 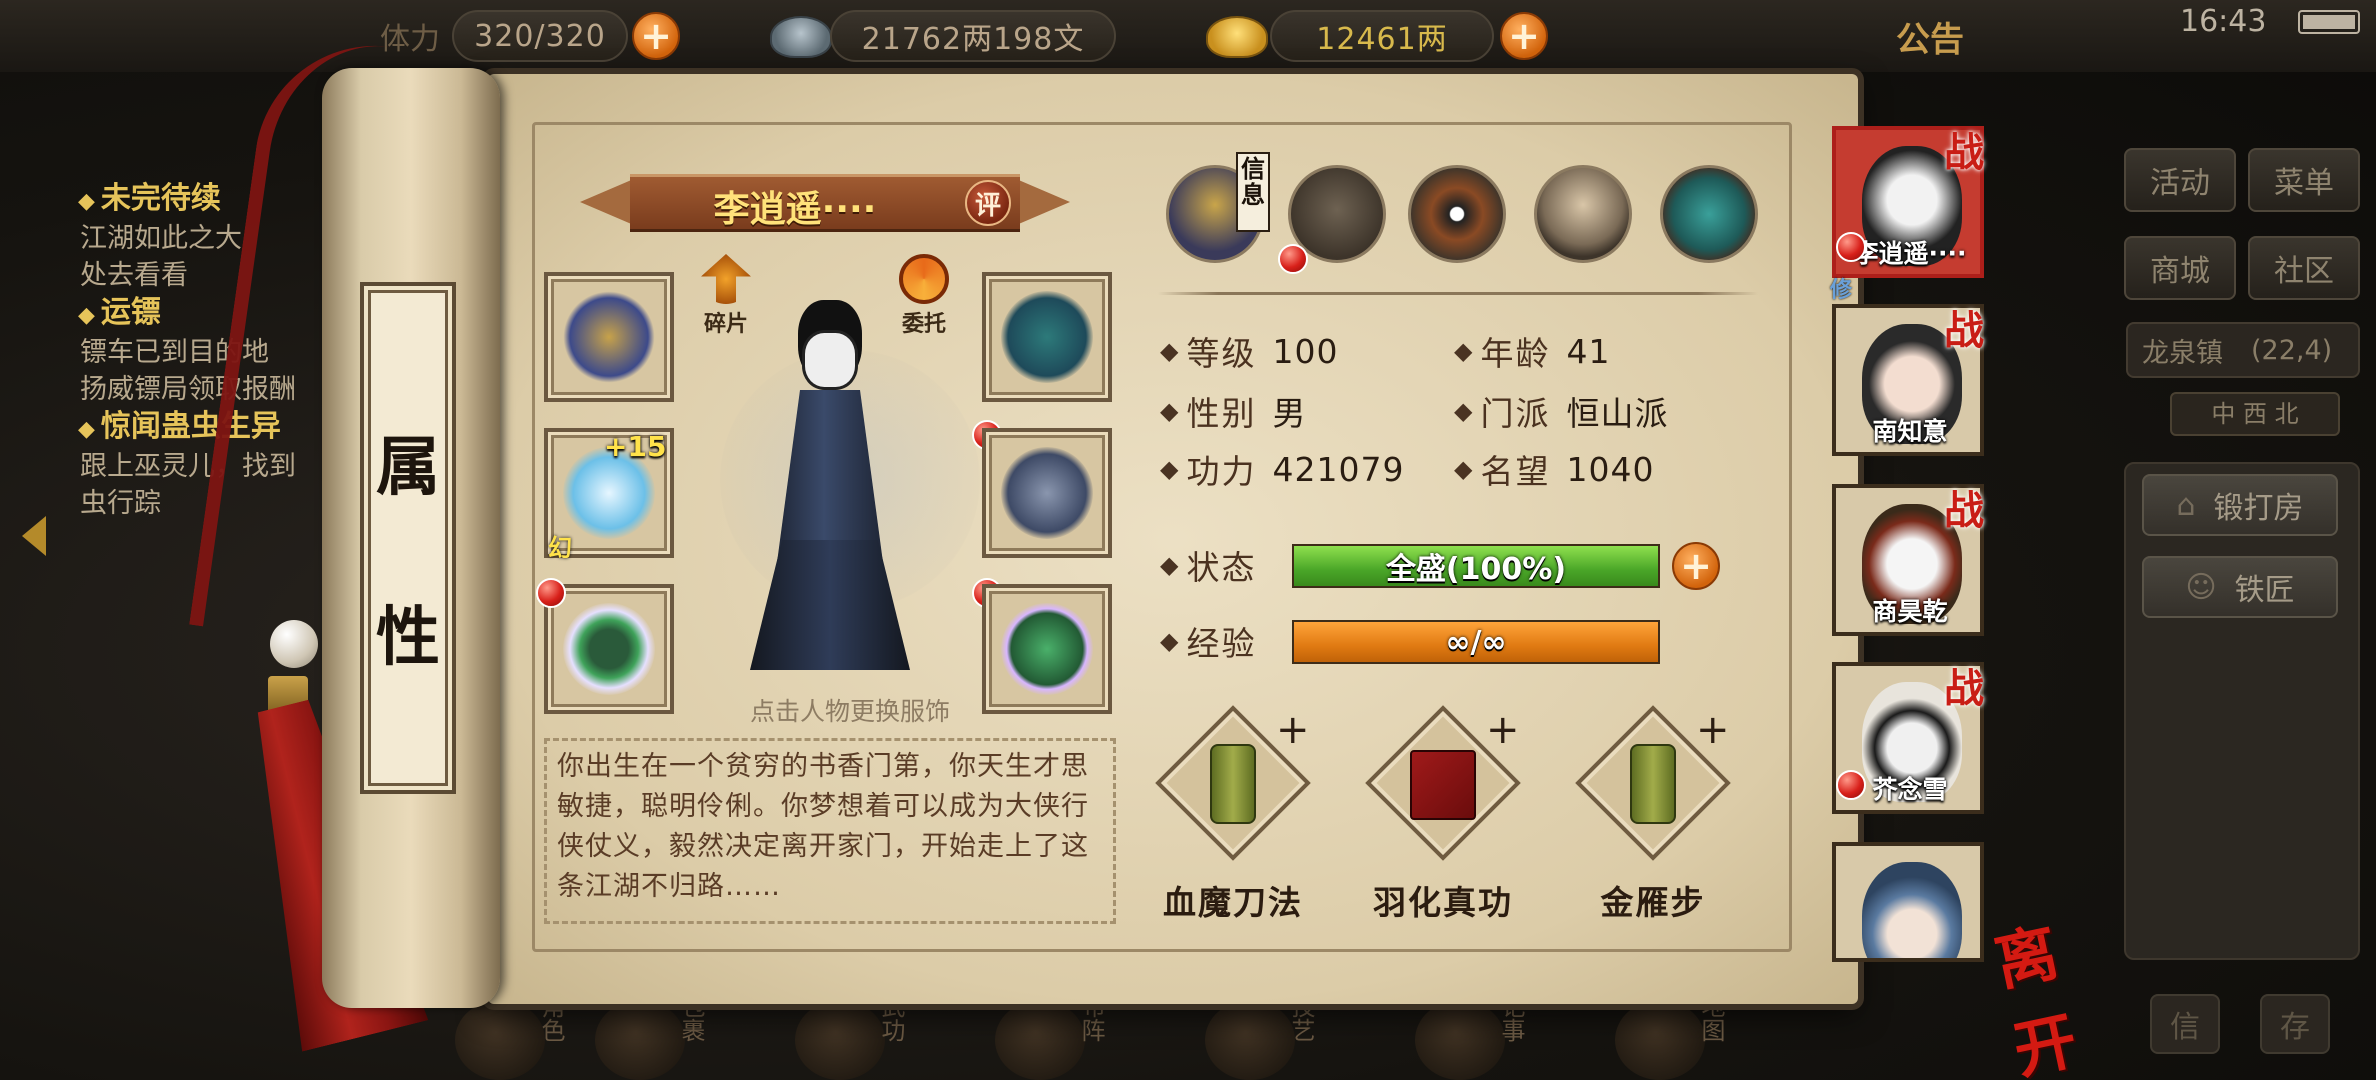 I want to click on party-member-name: 南知意, so click(x=1910, y=431).